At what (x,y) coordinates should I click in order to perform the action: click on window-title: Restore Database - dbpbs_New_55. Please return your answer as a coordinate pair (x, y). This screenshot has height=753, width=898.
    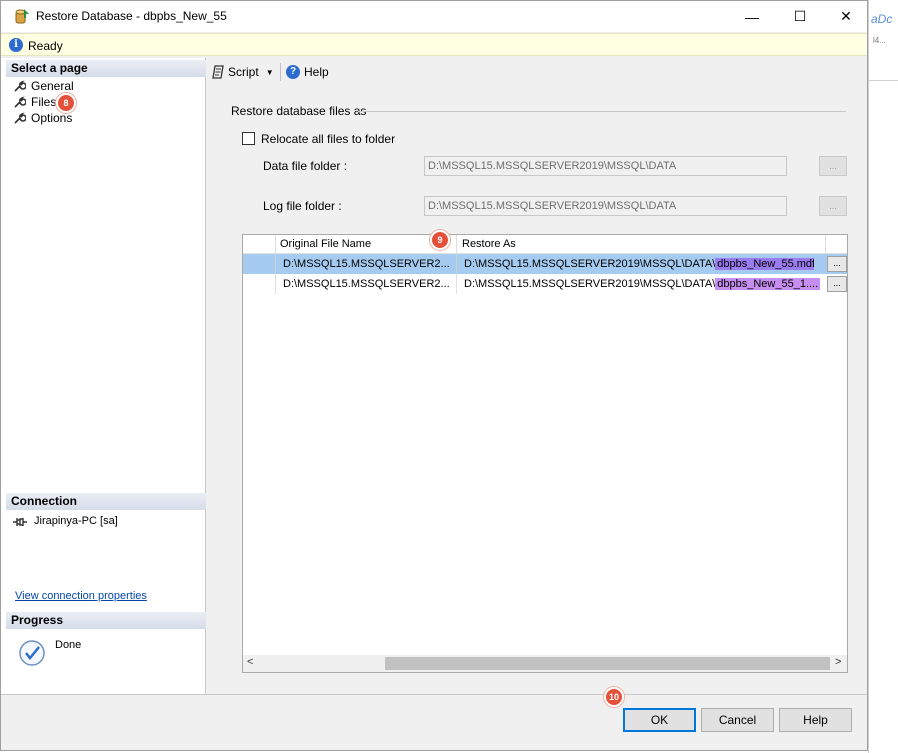
    Looking at the image, I should click on (131, 16).